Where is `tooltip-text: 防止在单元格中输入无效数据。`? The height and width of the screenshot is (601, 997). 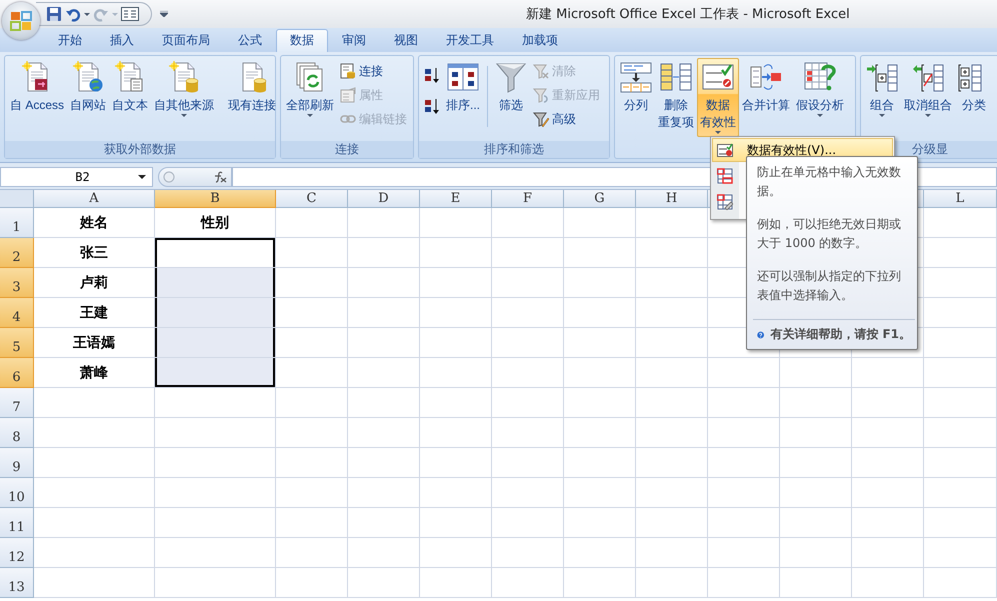 tooltip-text: 防止在单元格中输入无效数据。 is located at coordinates (829, 182).